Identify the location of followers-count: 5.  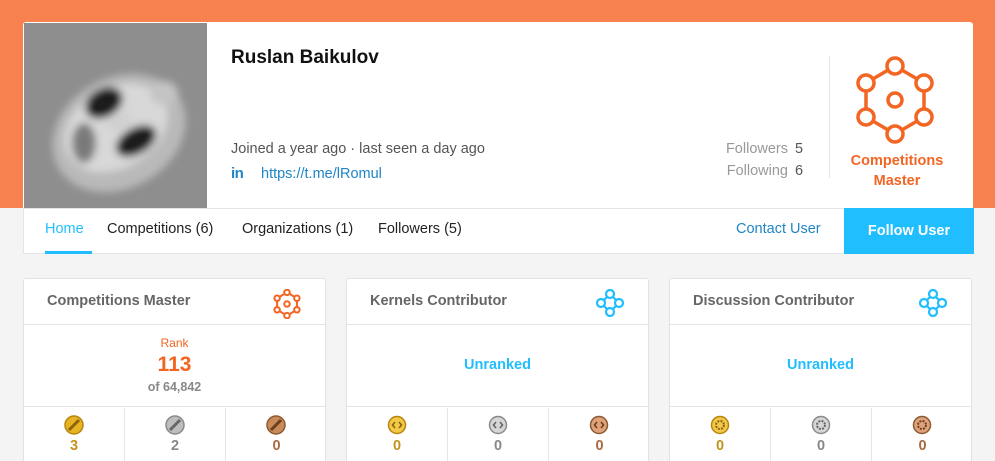
(799, 149).